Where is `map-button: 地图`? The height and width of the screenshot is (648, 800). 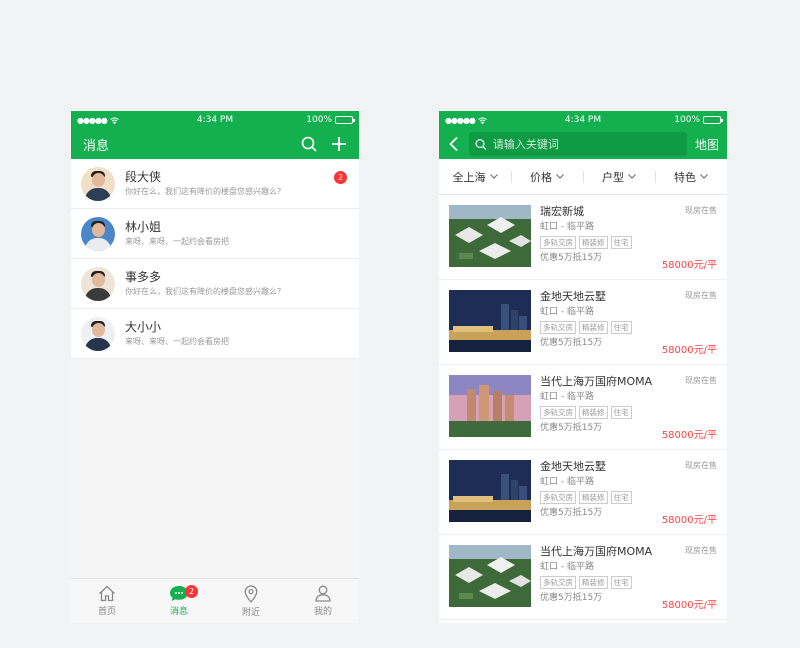
map-button: 地图 is located at coordinates (707, 144).